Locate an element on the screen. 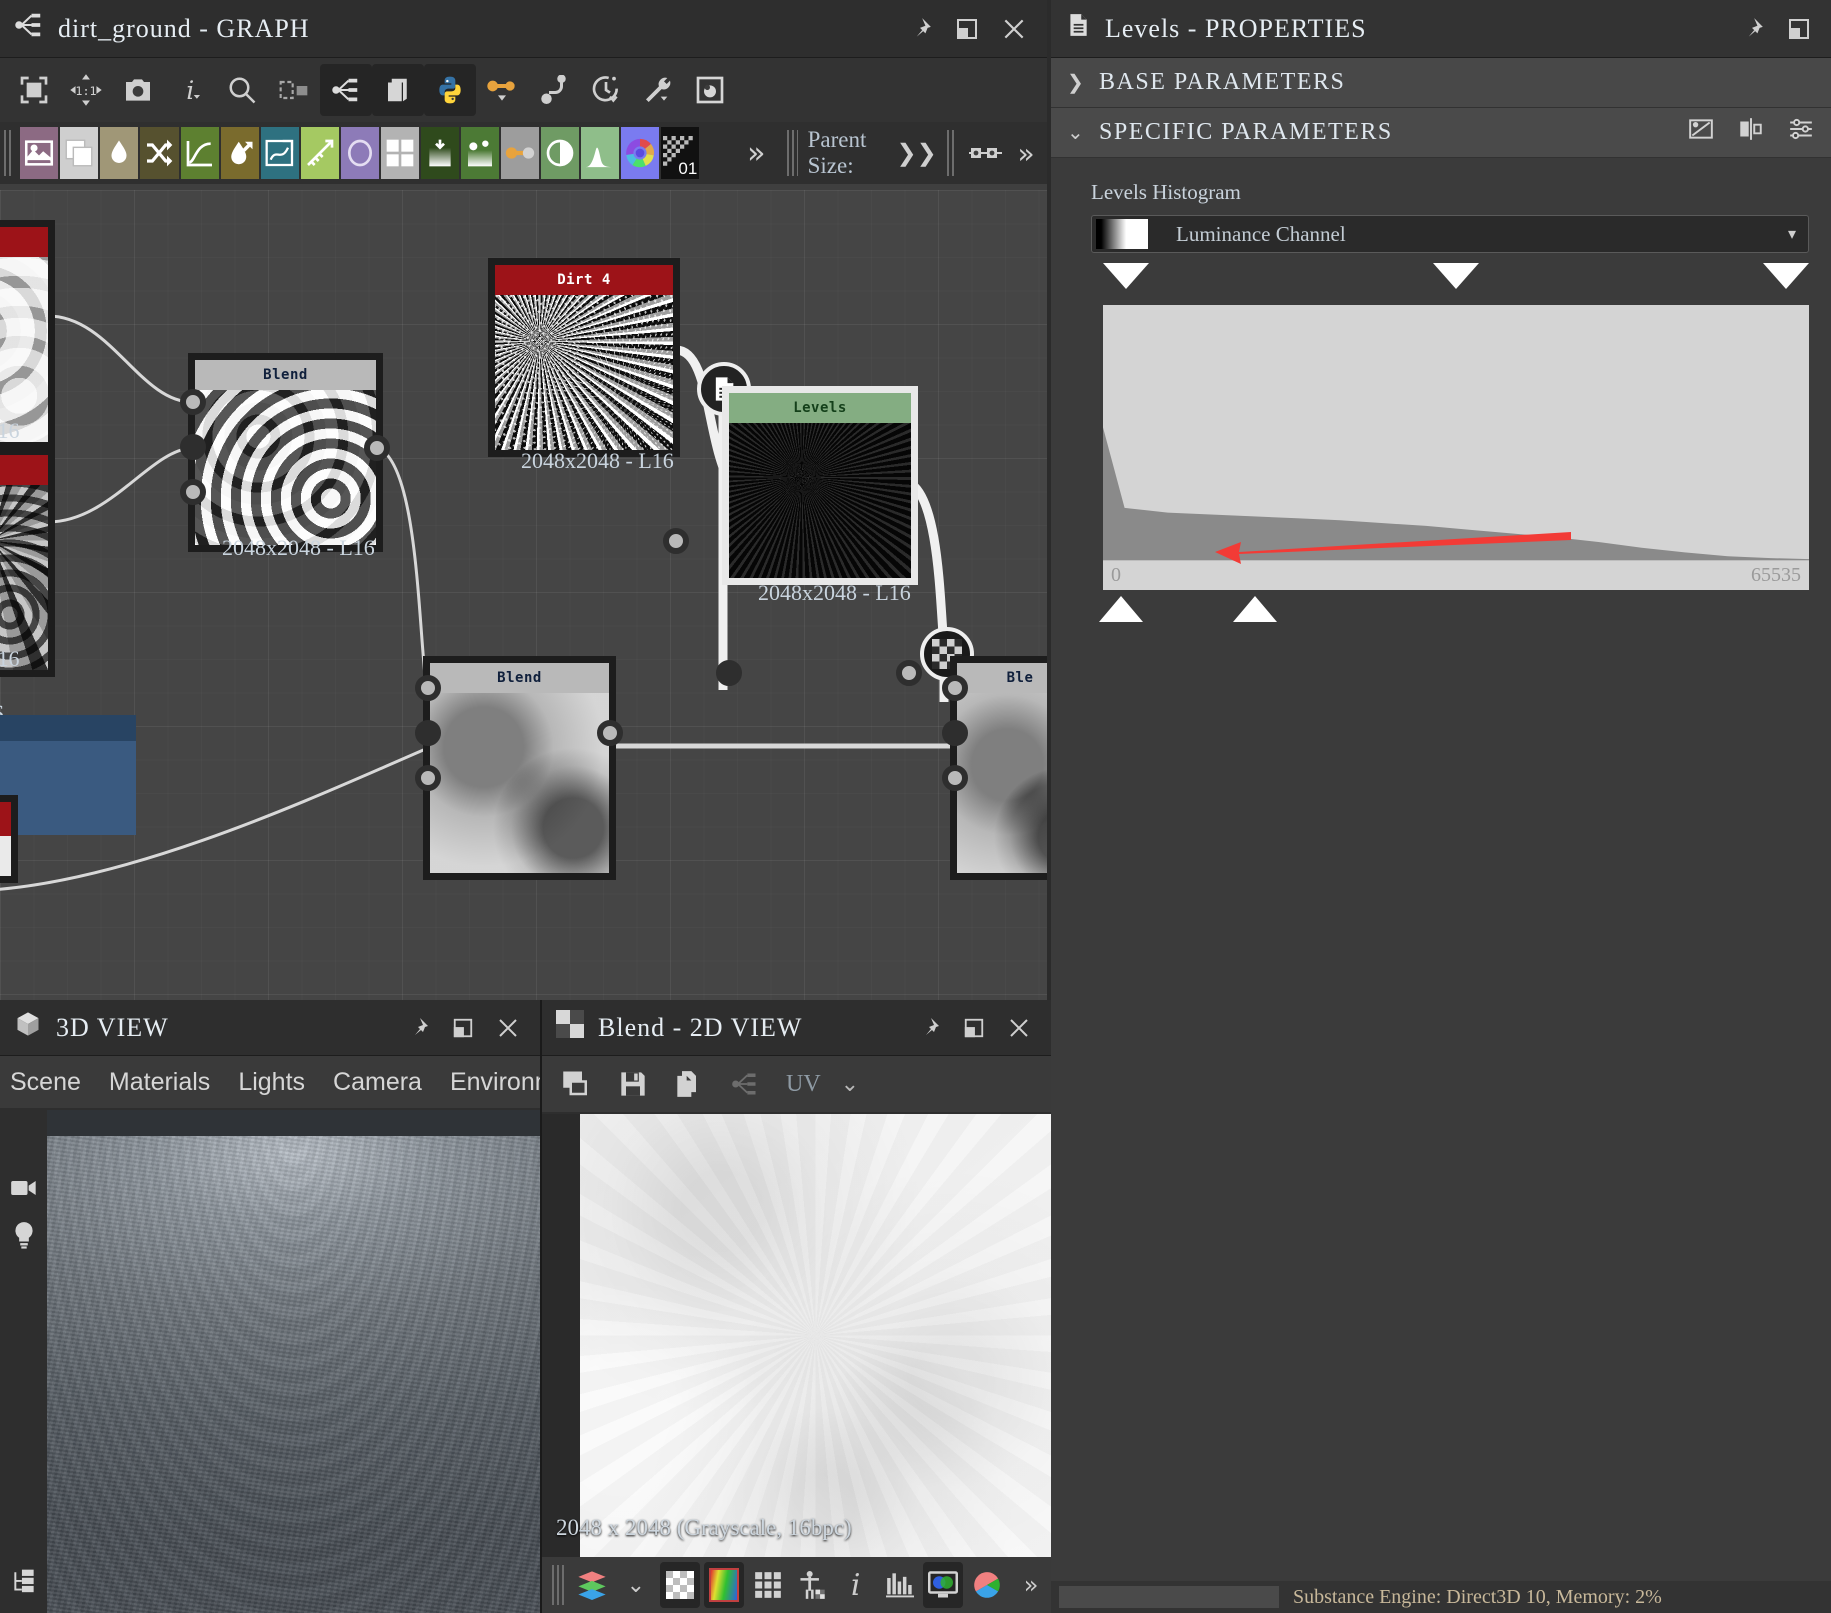  output-white-marker is located at coordinates (1786, 276).